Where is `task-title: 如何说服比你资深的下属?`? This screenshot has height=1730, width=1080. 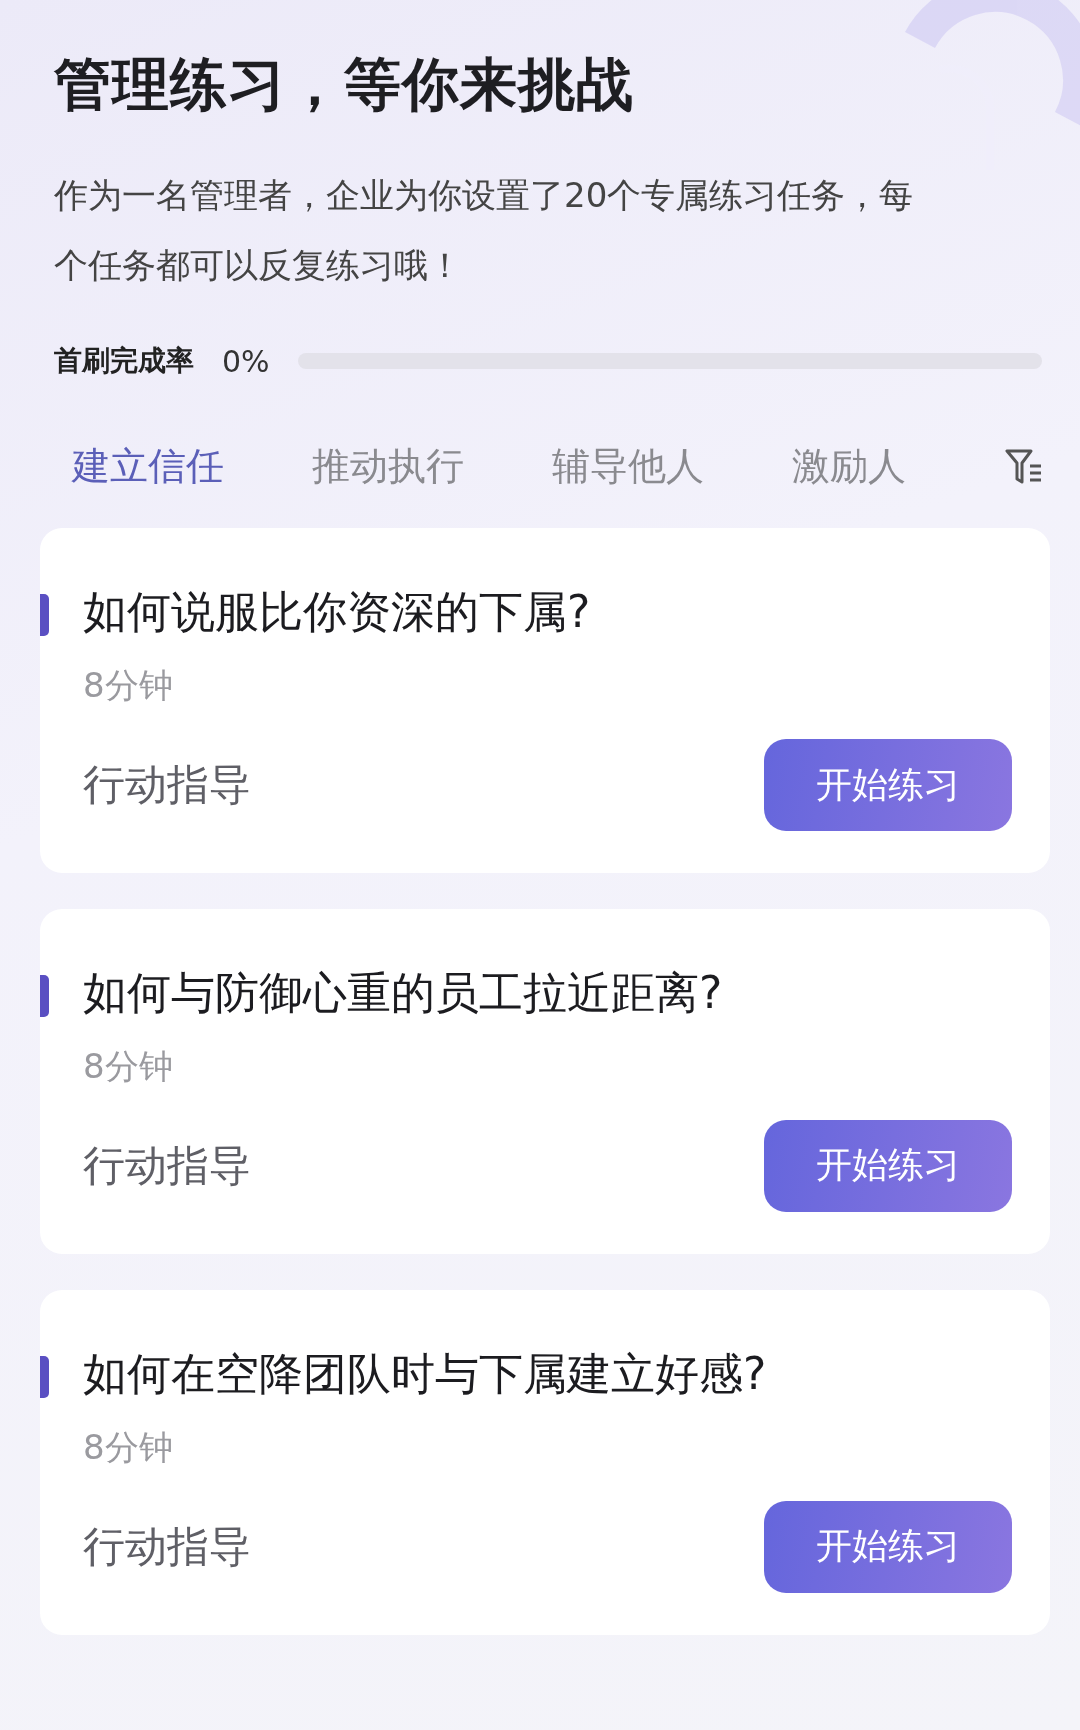 task-title: 如何说服比你资深的下属? is located at coordinates (337, 613).